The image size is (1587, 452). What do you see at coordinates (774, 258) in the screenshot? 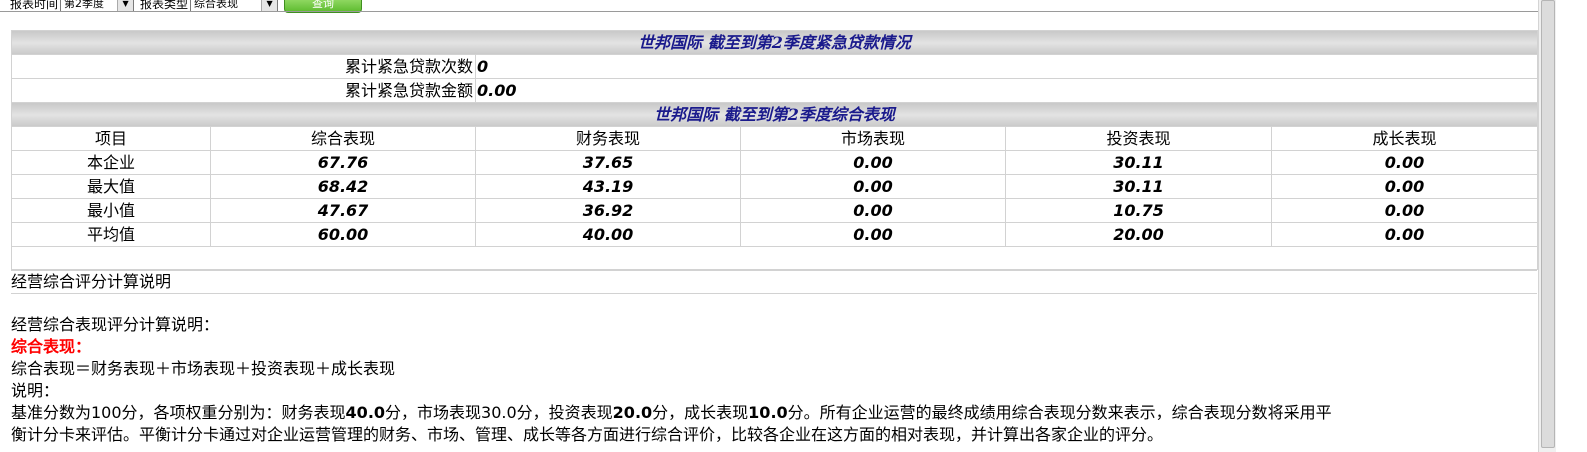
I see `spacer-row` at bounding box center [774, 258].